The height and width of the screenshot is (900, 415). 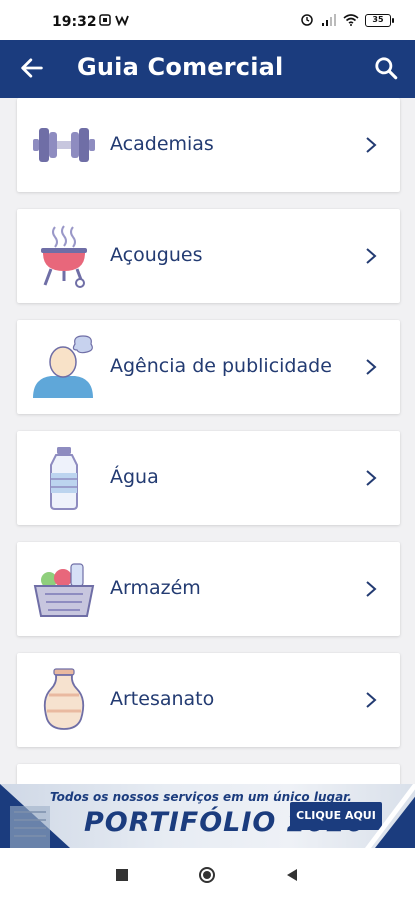 I want to click on category-item-acougues: Açougues, so click(x=208, y=256).